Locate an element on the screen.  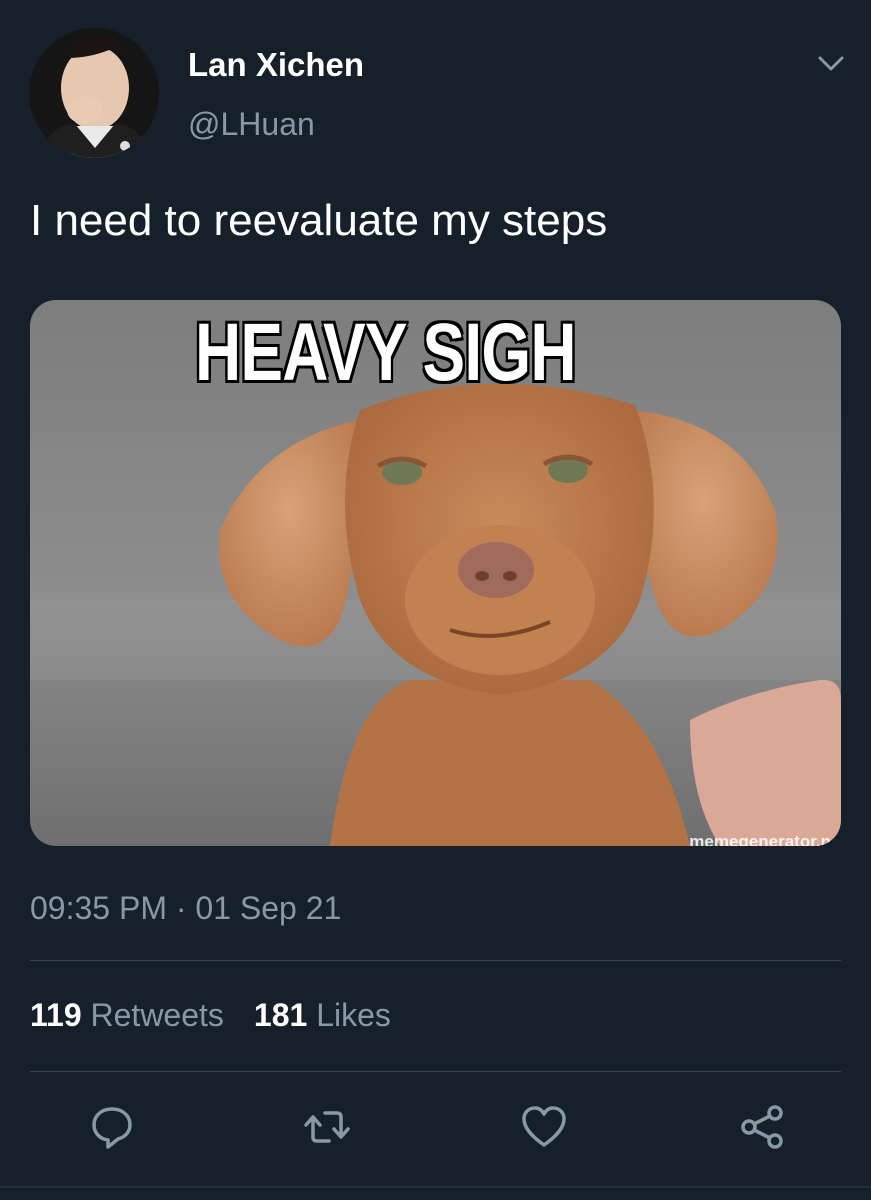
heart-icon is located at coordinates (544, 1127).